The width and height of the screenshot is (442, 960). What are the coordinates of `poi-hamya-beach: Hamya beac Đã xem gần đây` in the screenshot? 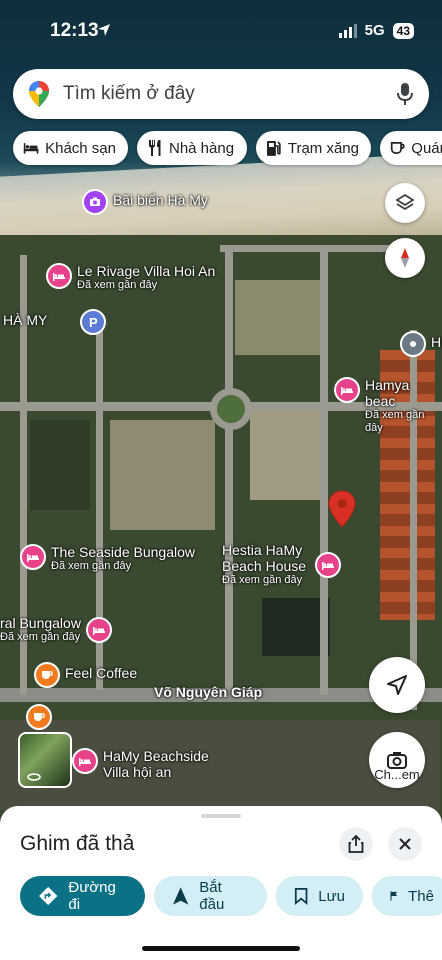 It's located at (388, 406).